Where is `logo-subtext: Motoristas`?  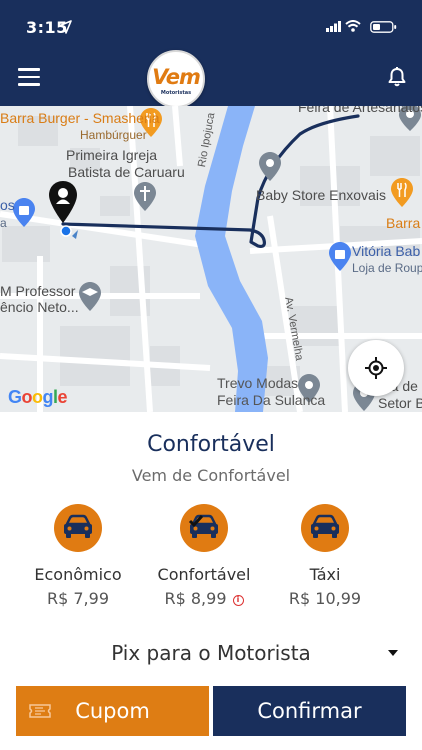 logo-subtext: Motoristas is located at coordinates (176, 93).